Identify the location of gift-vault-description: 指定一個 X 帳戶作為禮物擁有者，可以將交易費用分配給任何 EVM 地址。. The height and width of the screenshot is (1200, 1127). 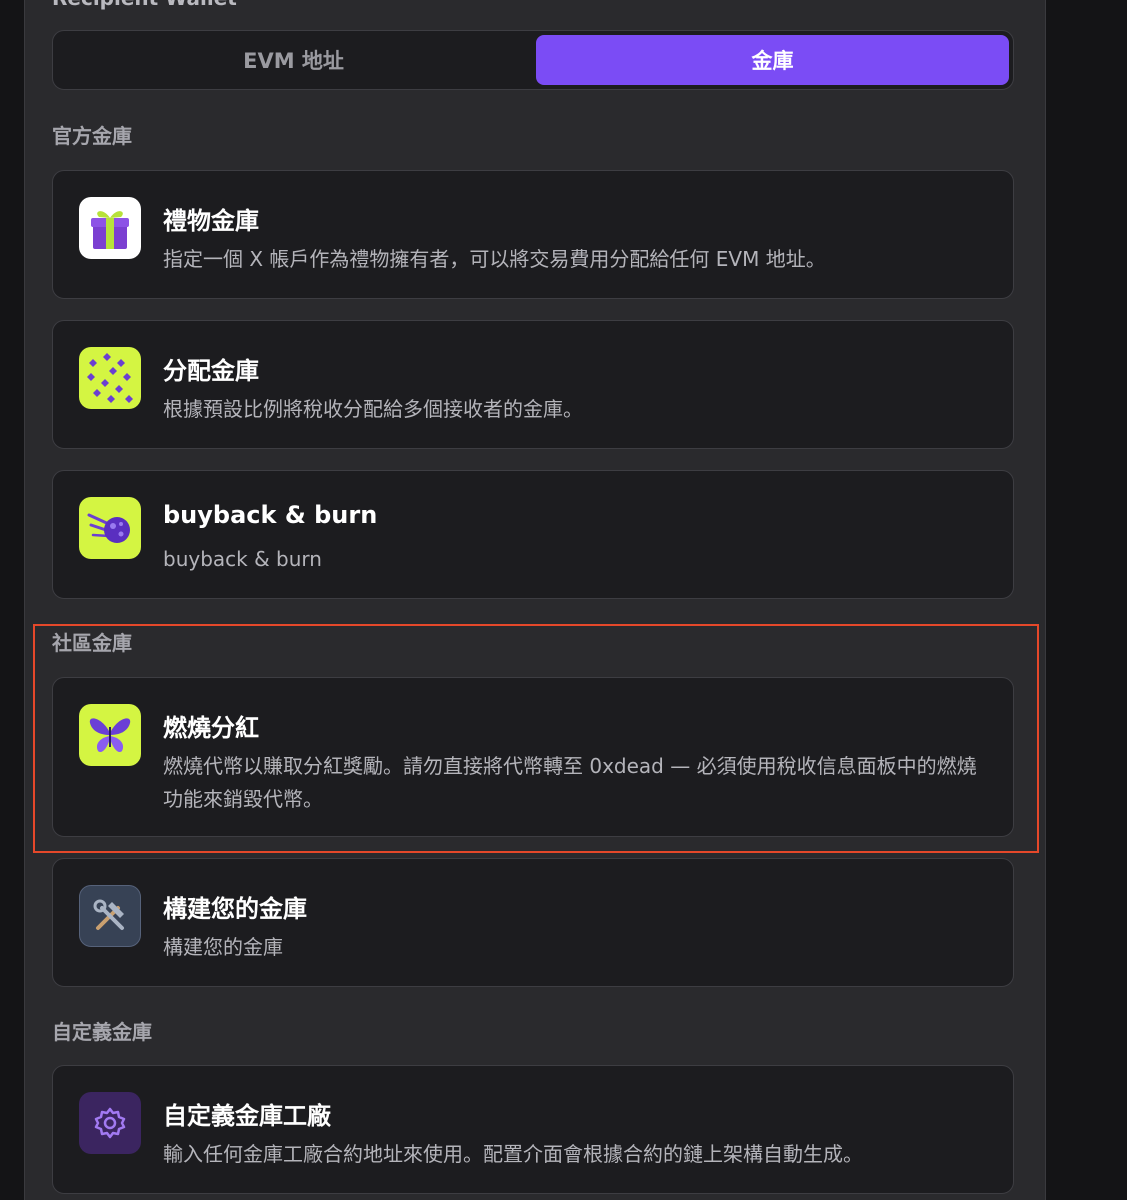
(494, 259).